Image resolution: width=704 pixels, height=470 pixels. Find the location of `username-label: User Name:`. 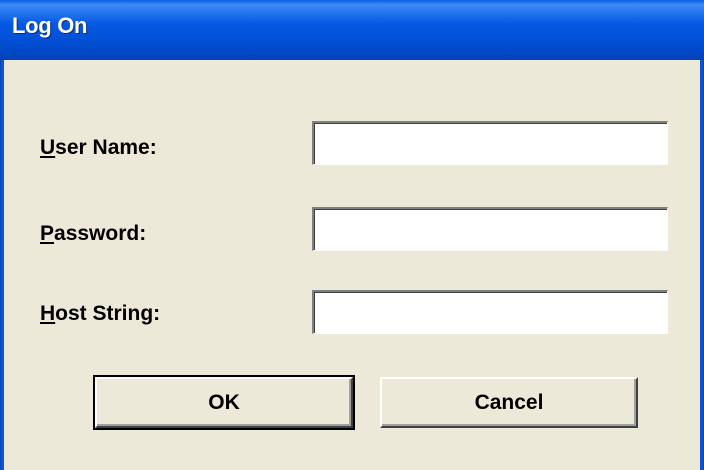

username-label: User Name: is located at coordinates (98, 148).